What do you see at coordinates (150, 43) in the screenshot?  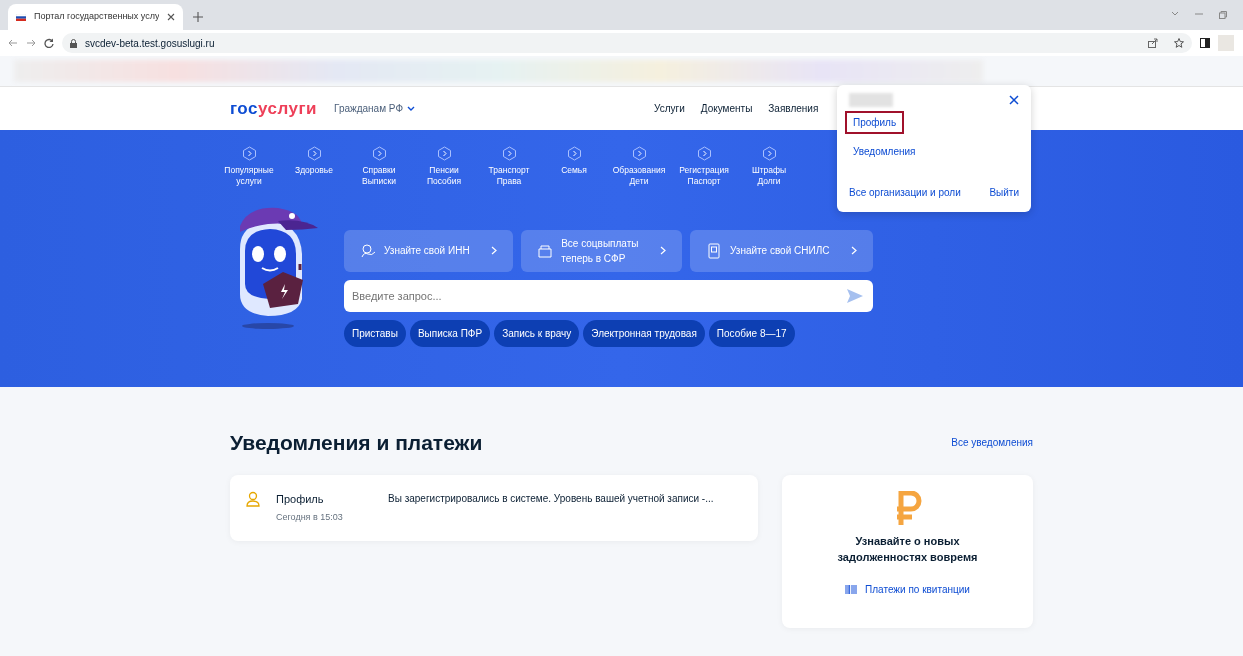 I see `url-text: svcdev-beta.test.gosuslugi.ru` at bounding box center [150, 43].